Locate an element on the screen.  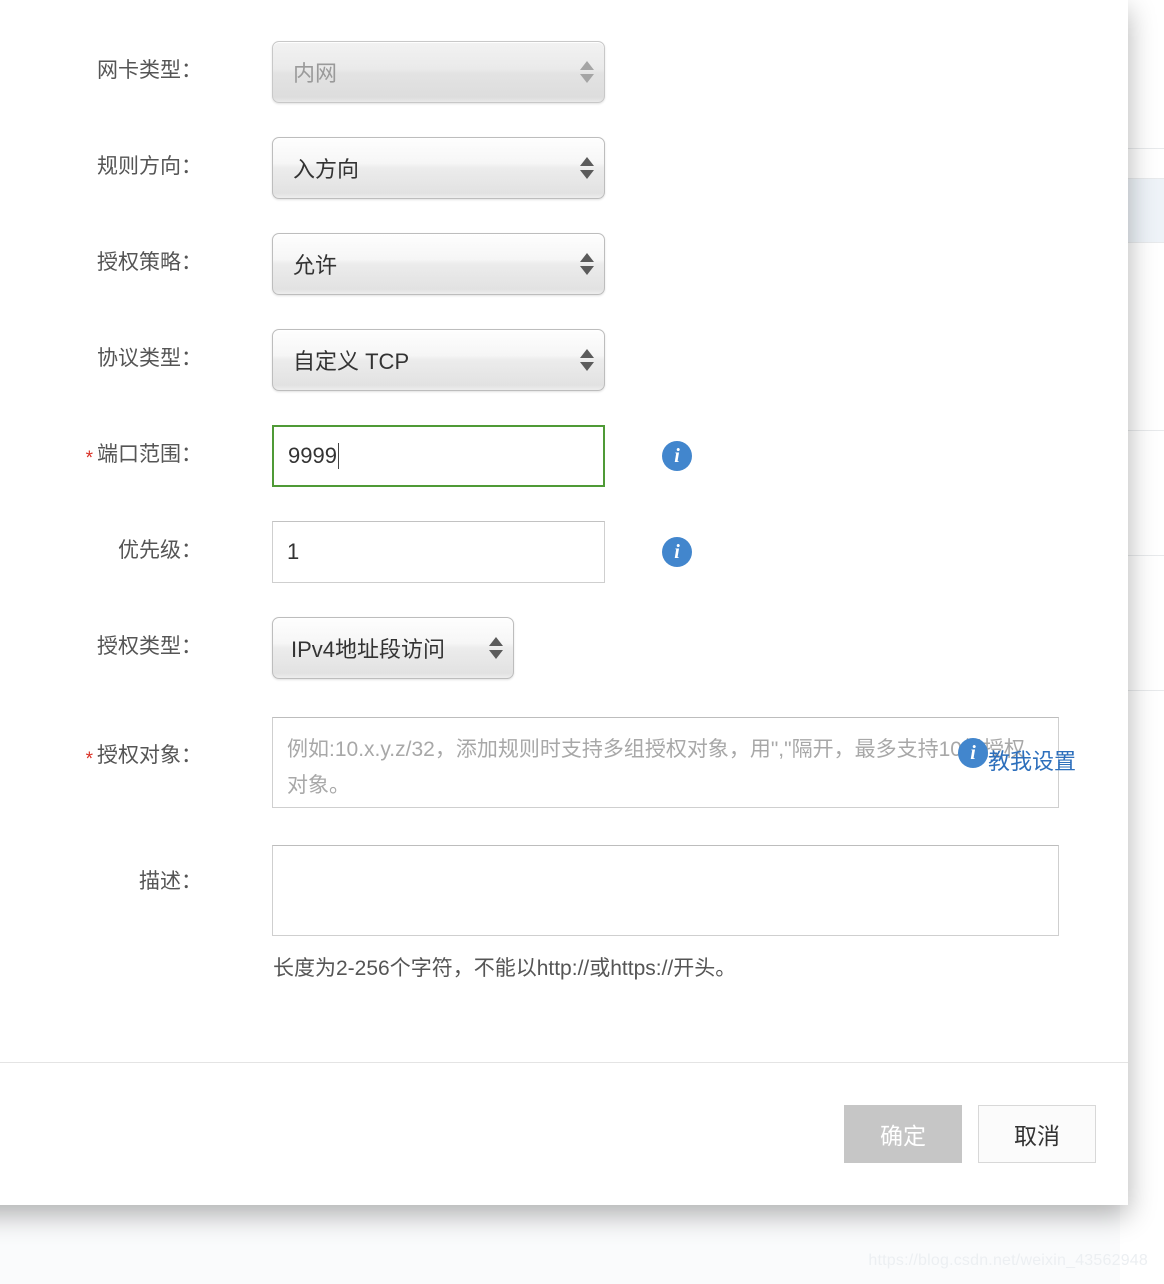
description-hint: 长度为2-256个字符，不能以http://或https://开头。 is located at coordinates (505, 968).